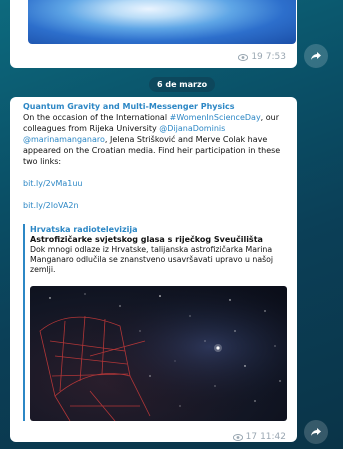 Image resolution: width=343 pixels, height=449 pixels. What do you see at coordinates (53, 183) in the screenshot?
I see `url-link: bit.ly/2vMa1uu` at bounding box center [53, 183].